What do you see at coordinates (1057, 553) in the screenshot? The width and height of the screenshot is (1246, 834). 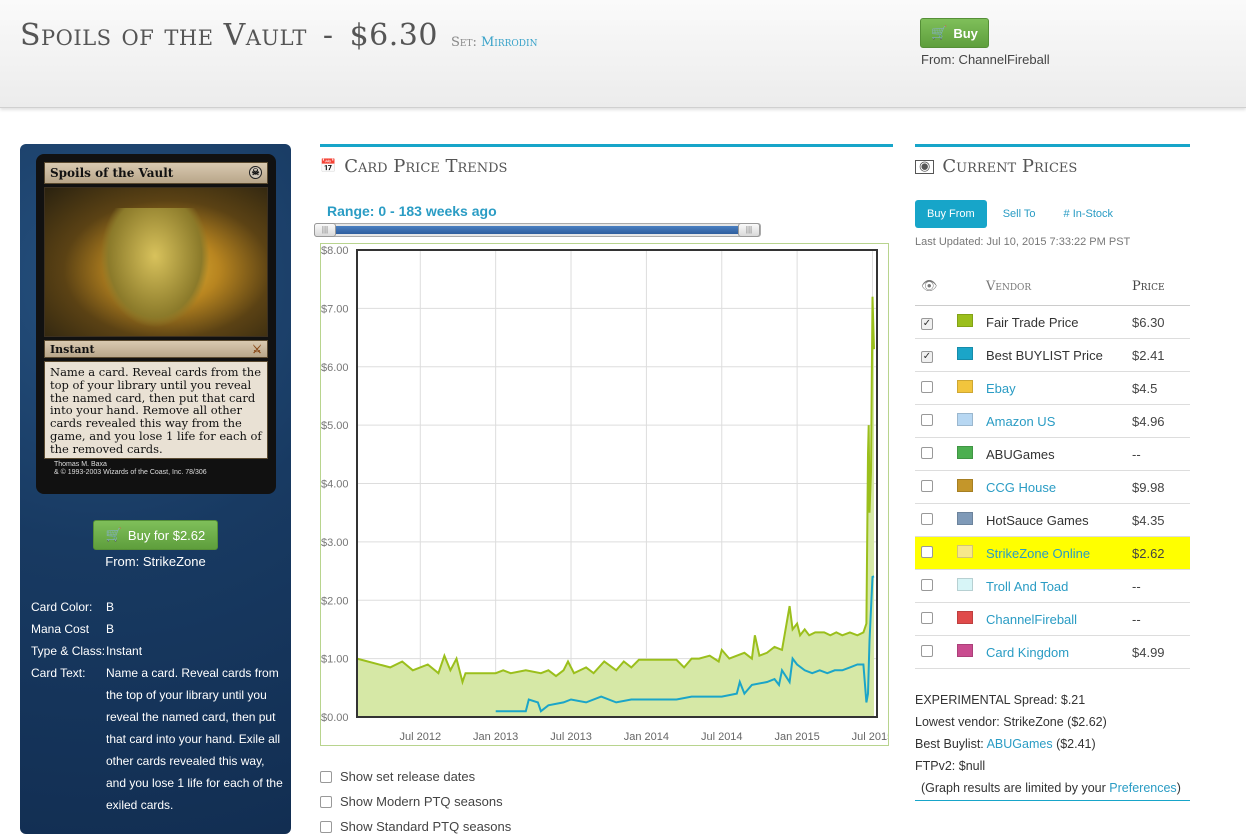 I see `vendor-name: StrikeZone Online` at bounding box center [1057, 553].